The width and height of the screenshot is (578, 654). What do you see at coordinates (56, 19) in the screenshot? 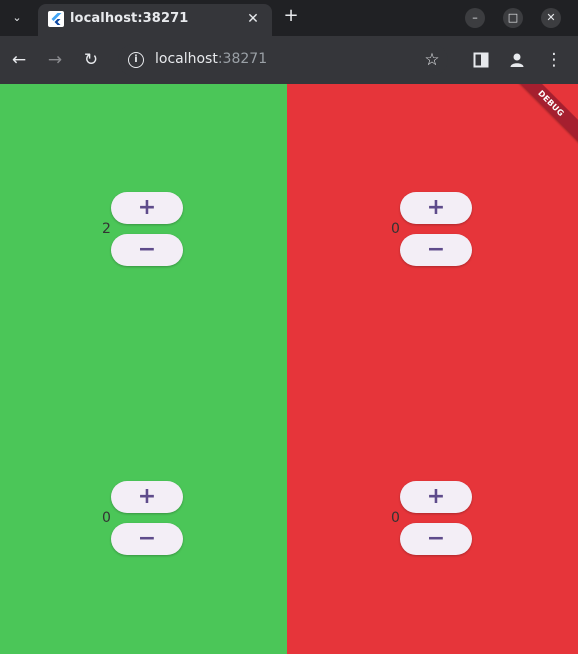
I see `flutter-logo-icon` at bounding box center [56, 19].